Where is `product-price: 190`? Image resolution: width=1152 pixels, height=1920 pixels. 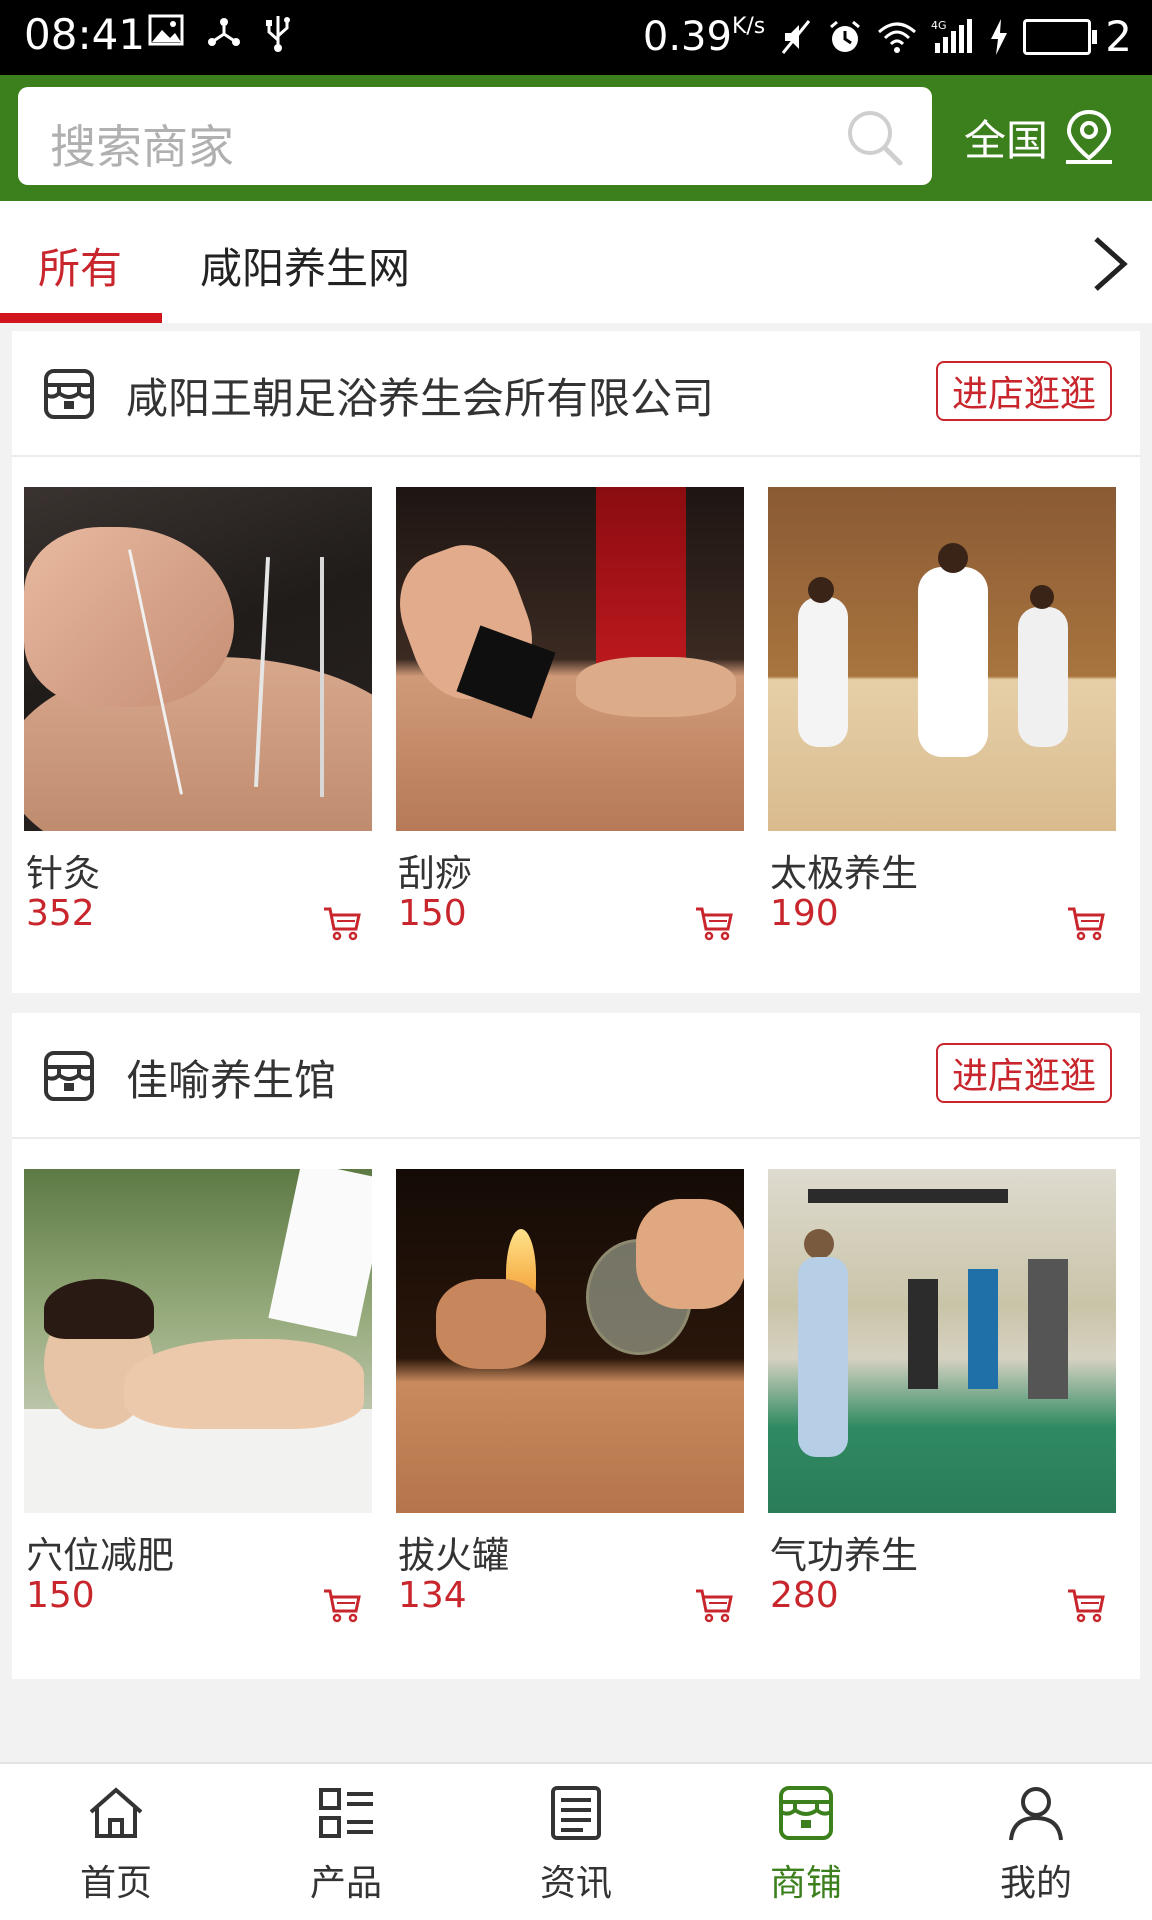 product-price: 190 is located at coordinates (804, 913).